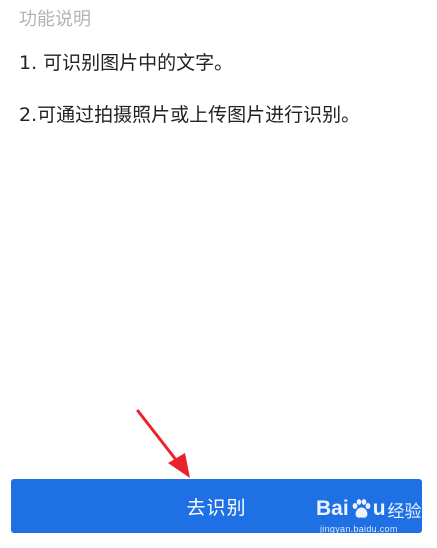  What do you see at coordinates (163, 443) in the screenshot?
I see `red-arrow-annotation-icon` at bounding box center [163, 443].